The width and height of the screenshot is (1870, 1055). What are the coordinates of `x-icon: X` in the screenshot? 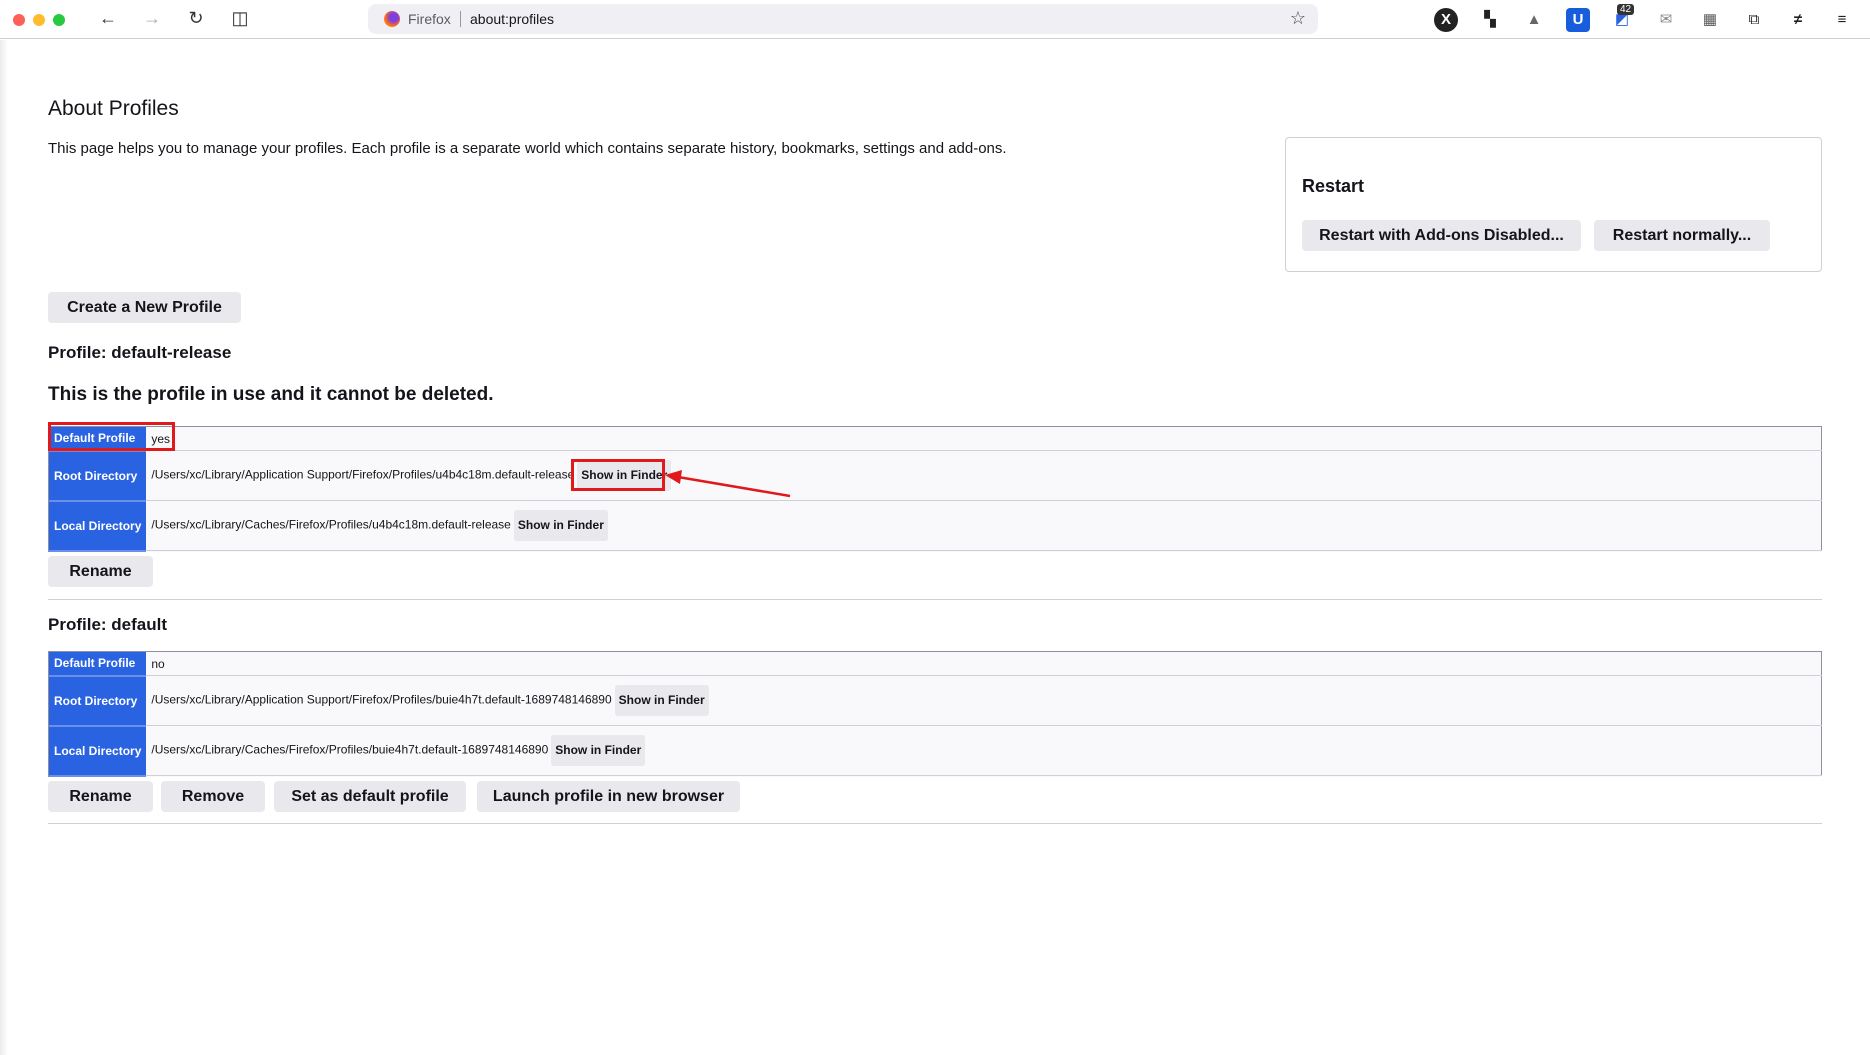 It's located at (1446, 20).